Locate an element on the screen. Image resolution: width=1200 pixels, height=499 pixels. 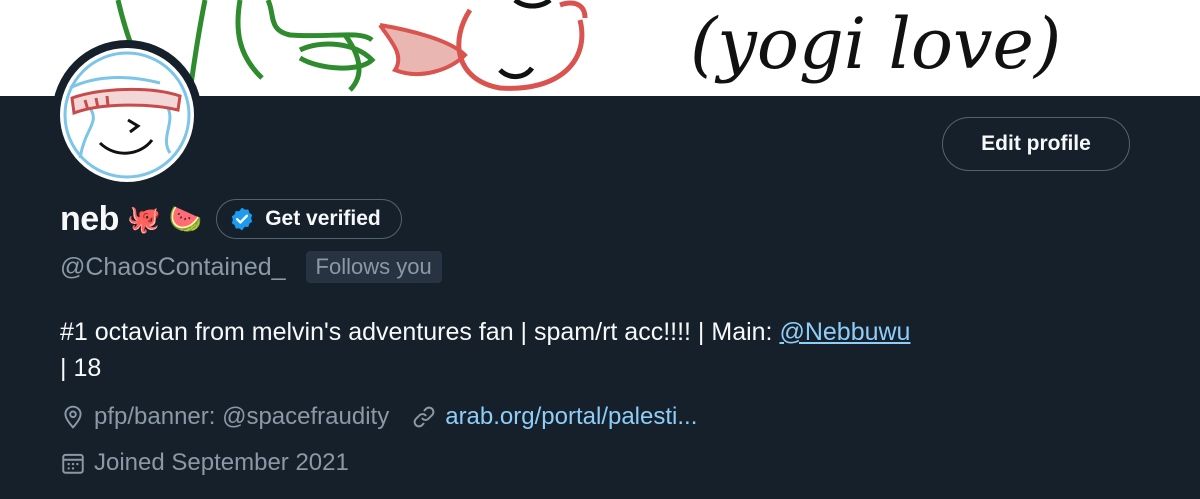
calendar-icon is located at coordinates (73, 463).